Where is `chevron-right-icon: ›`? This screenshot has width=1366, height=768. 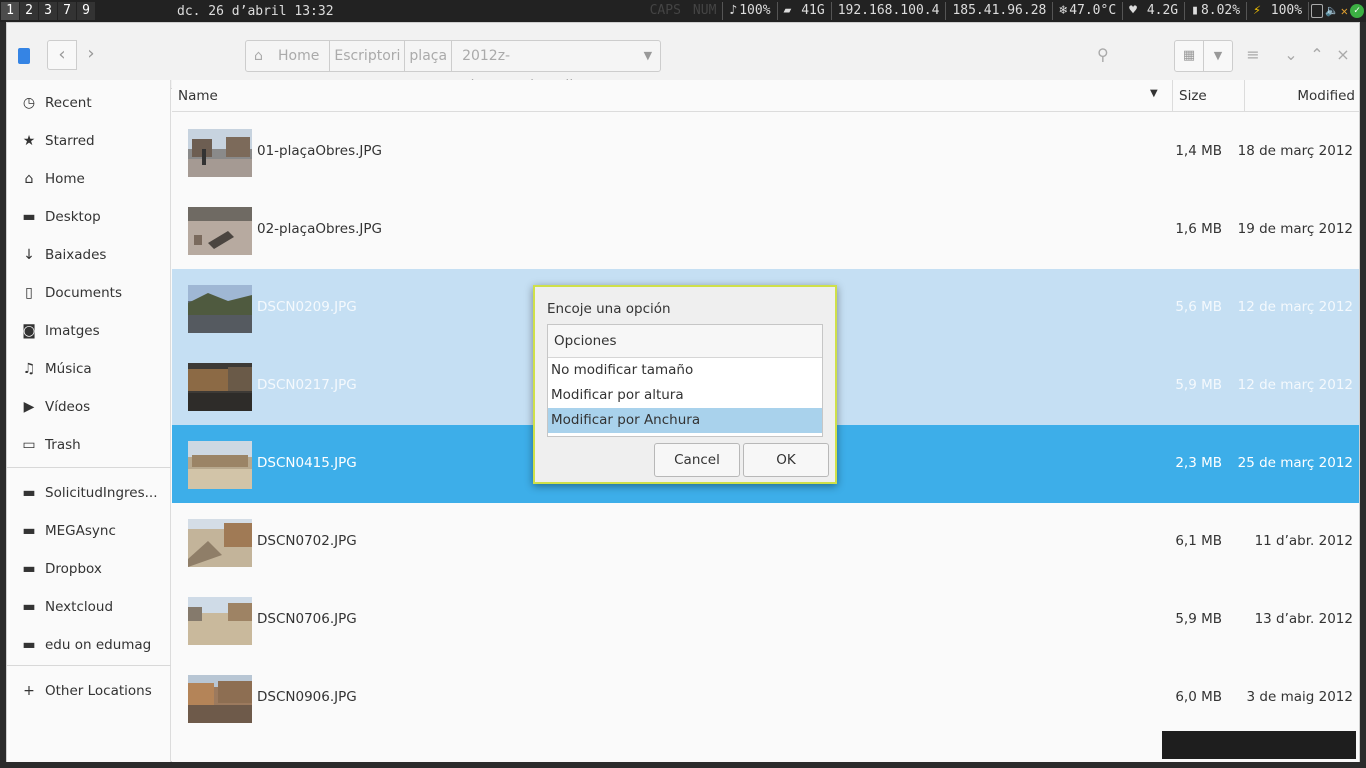
chevron-right-icon: › is located at coordinates (91, 53).